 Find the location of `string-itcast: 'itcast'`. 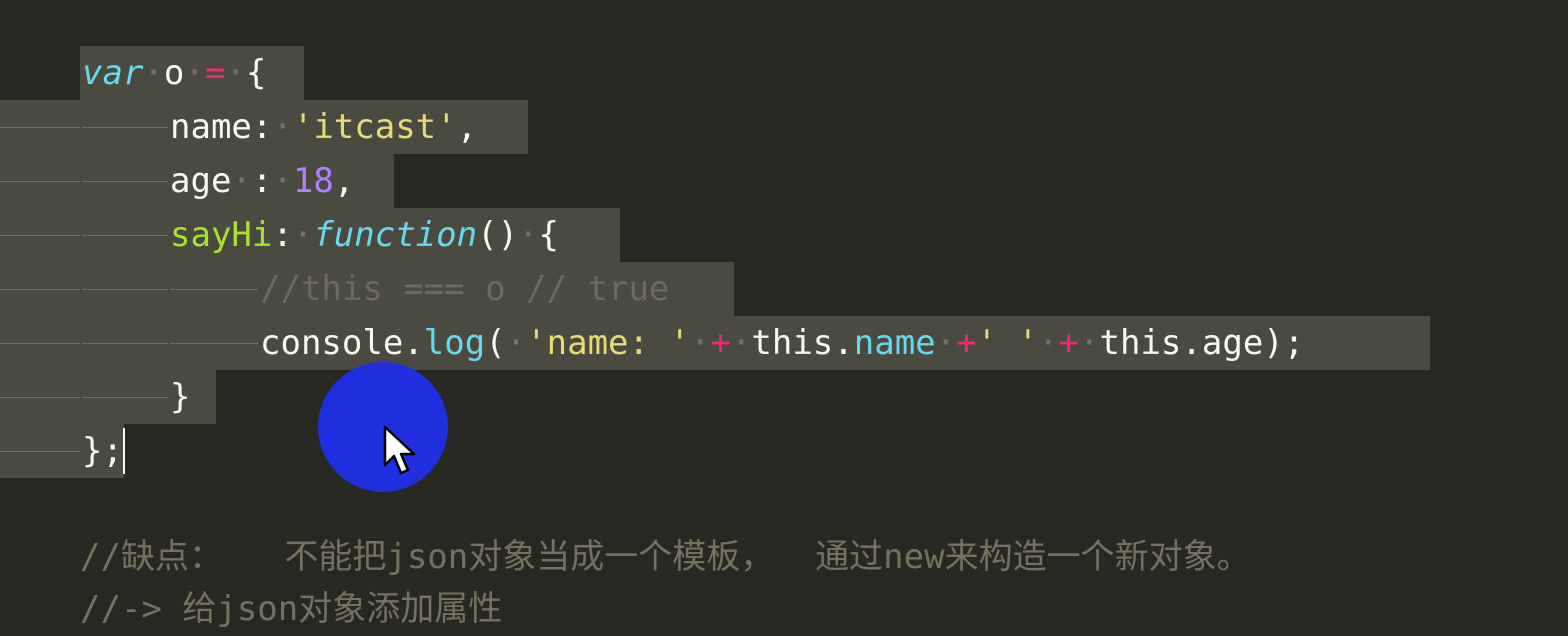

string-itcast: 'itcast' is located at coordinates (374, 127).